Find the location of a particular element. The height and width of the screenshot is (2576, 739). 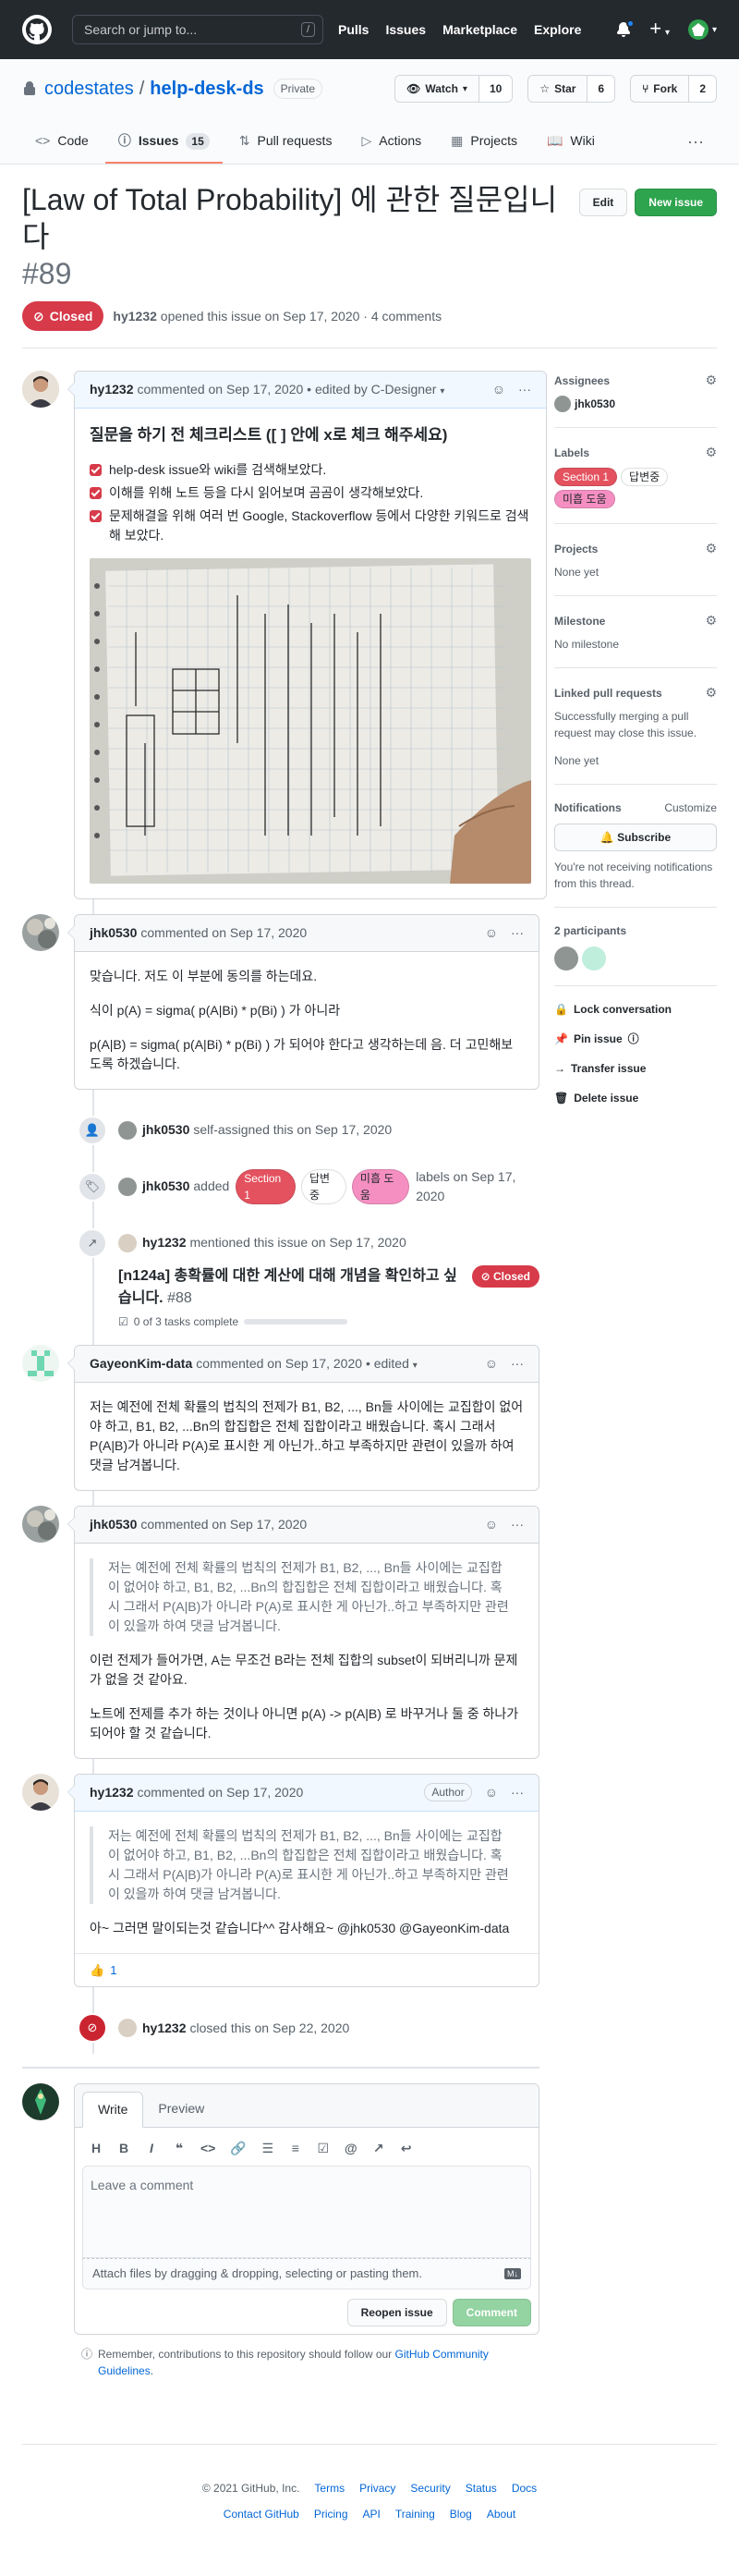

star-count: 6 is located at coordinates (601, 89).